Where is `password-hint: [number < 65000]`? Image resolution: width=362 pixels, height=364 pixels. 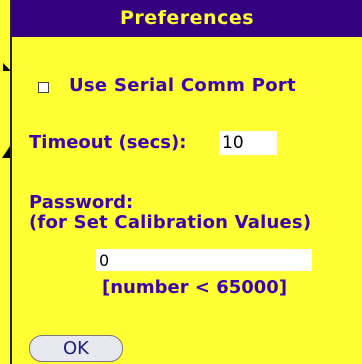 password-hint: [number < 65000] is located at coordinates (195, 287).